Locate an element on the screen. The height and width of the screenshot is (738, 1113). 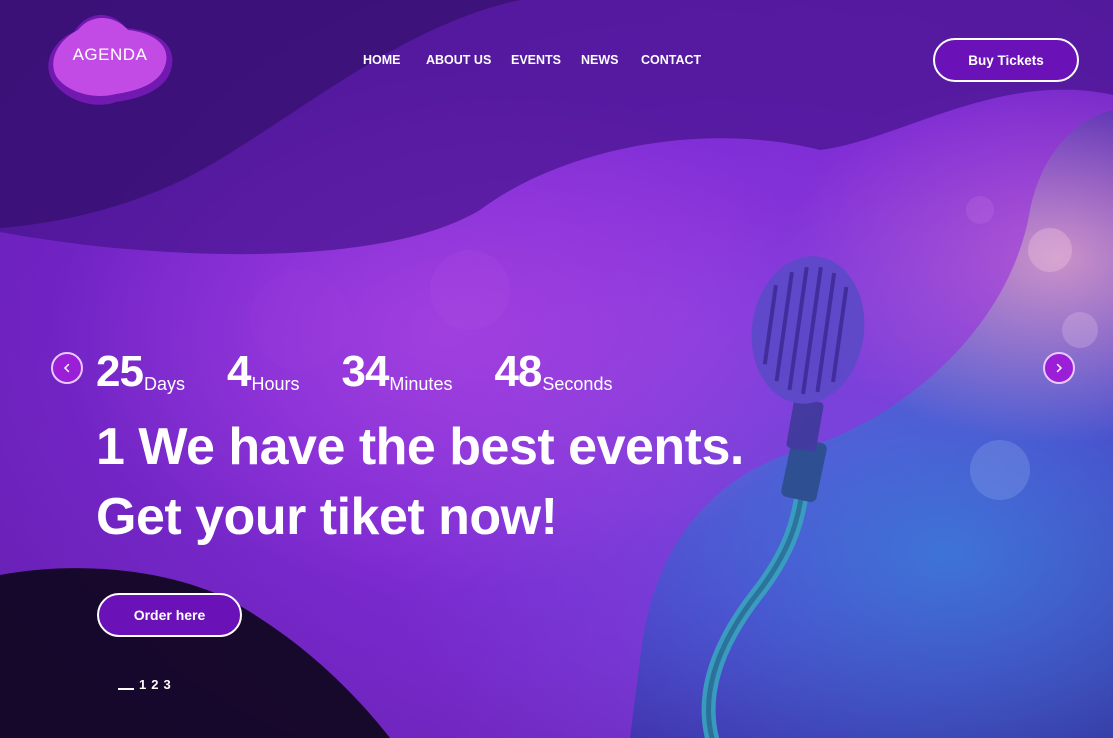
hero-headline-line-1: 1 We have the best events. is located at coordinates (420, 447).